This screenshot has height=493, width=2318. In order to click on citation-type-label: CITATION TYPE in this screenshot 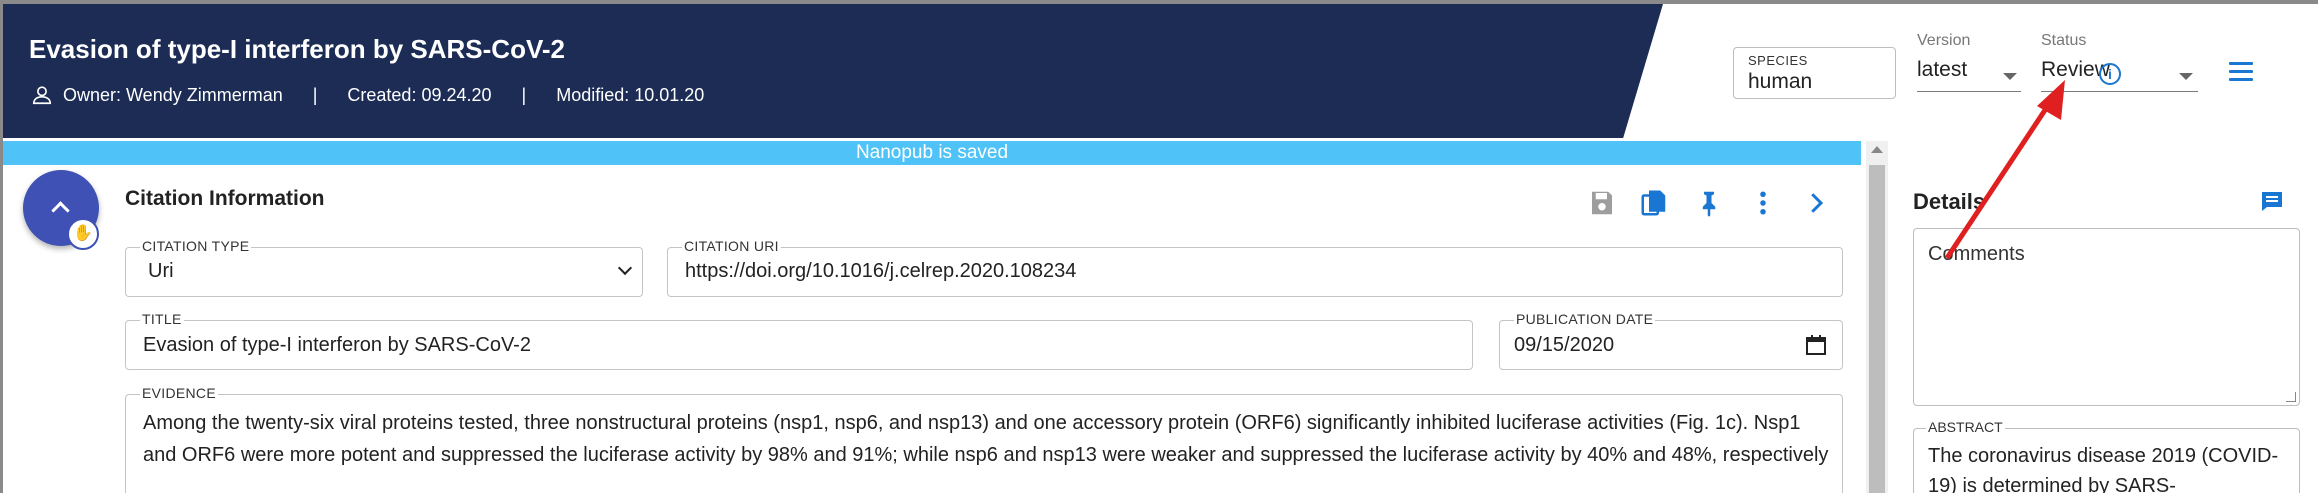, I will do `click(196, 246)`.